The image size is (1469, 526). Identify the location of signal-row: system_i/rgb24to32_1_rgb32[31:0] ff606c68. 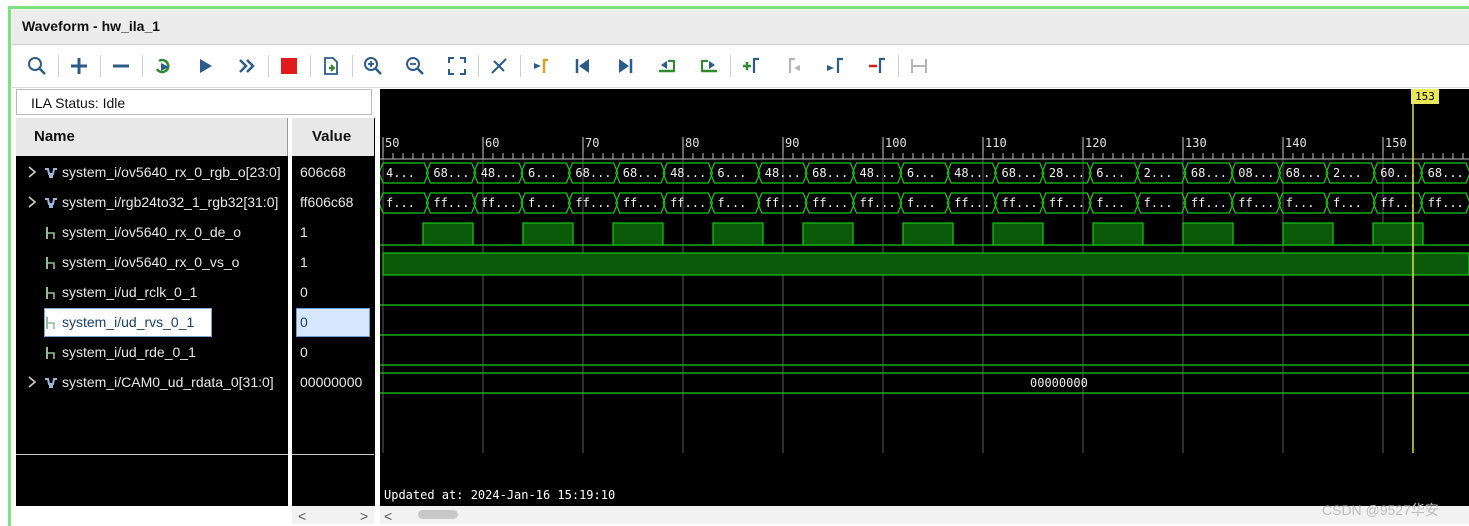
(195, 203).